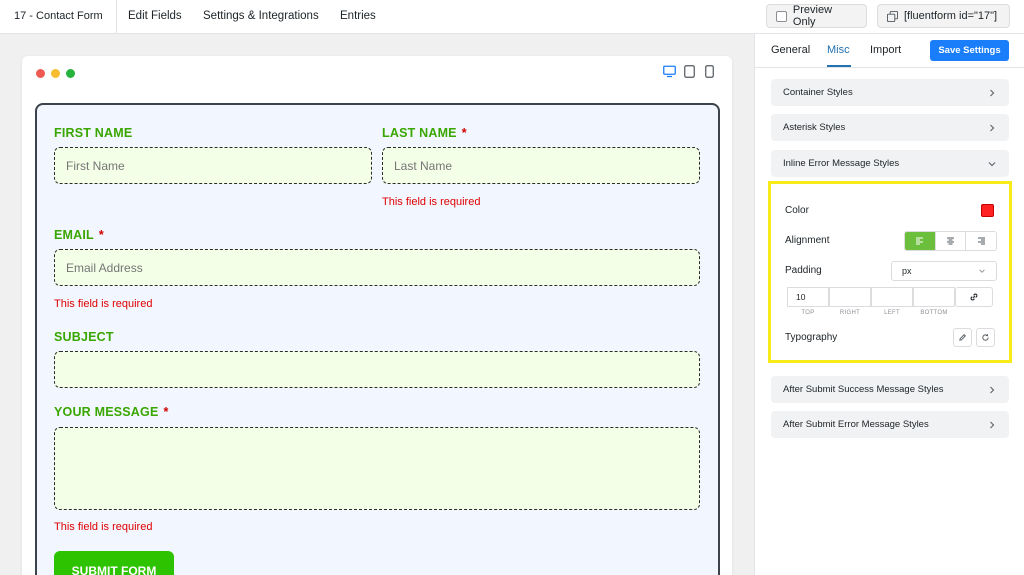 This screenshot has height=575, width=1024. I want to click on mobile-icon, so click(709, 71).